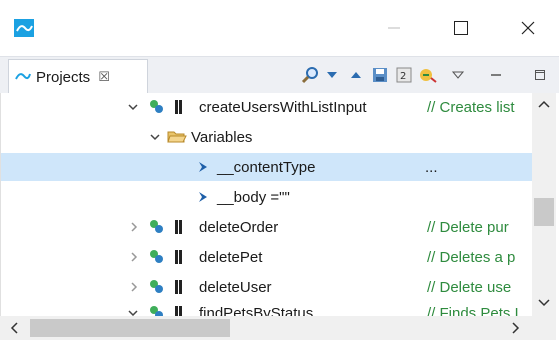 The width and height of the screenshot is (559, 349). I want to click on run-icon, so click(428, 75).